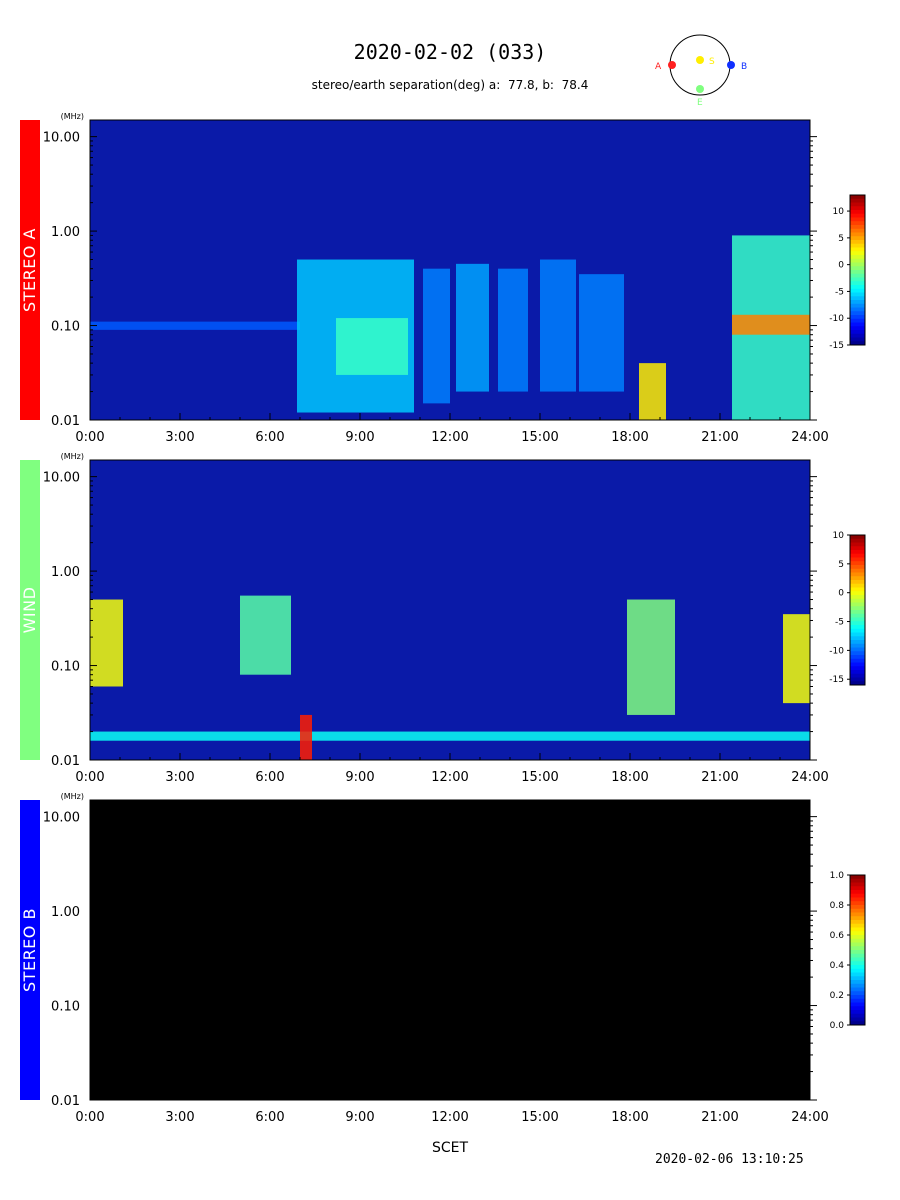 The width and height of the screenshot is (900, 1200). What do you see at coordinates (839, 623) in the screenshot?
I see `colorbar-tick-label: -5` at bounding box center [839, 623].